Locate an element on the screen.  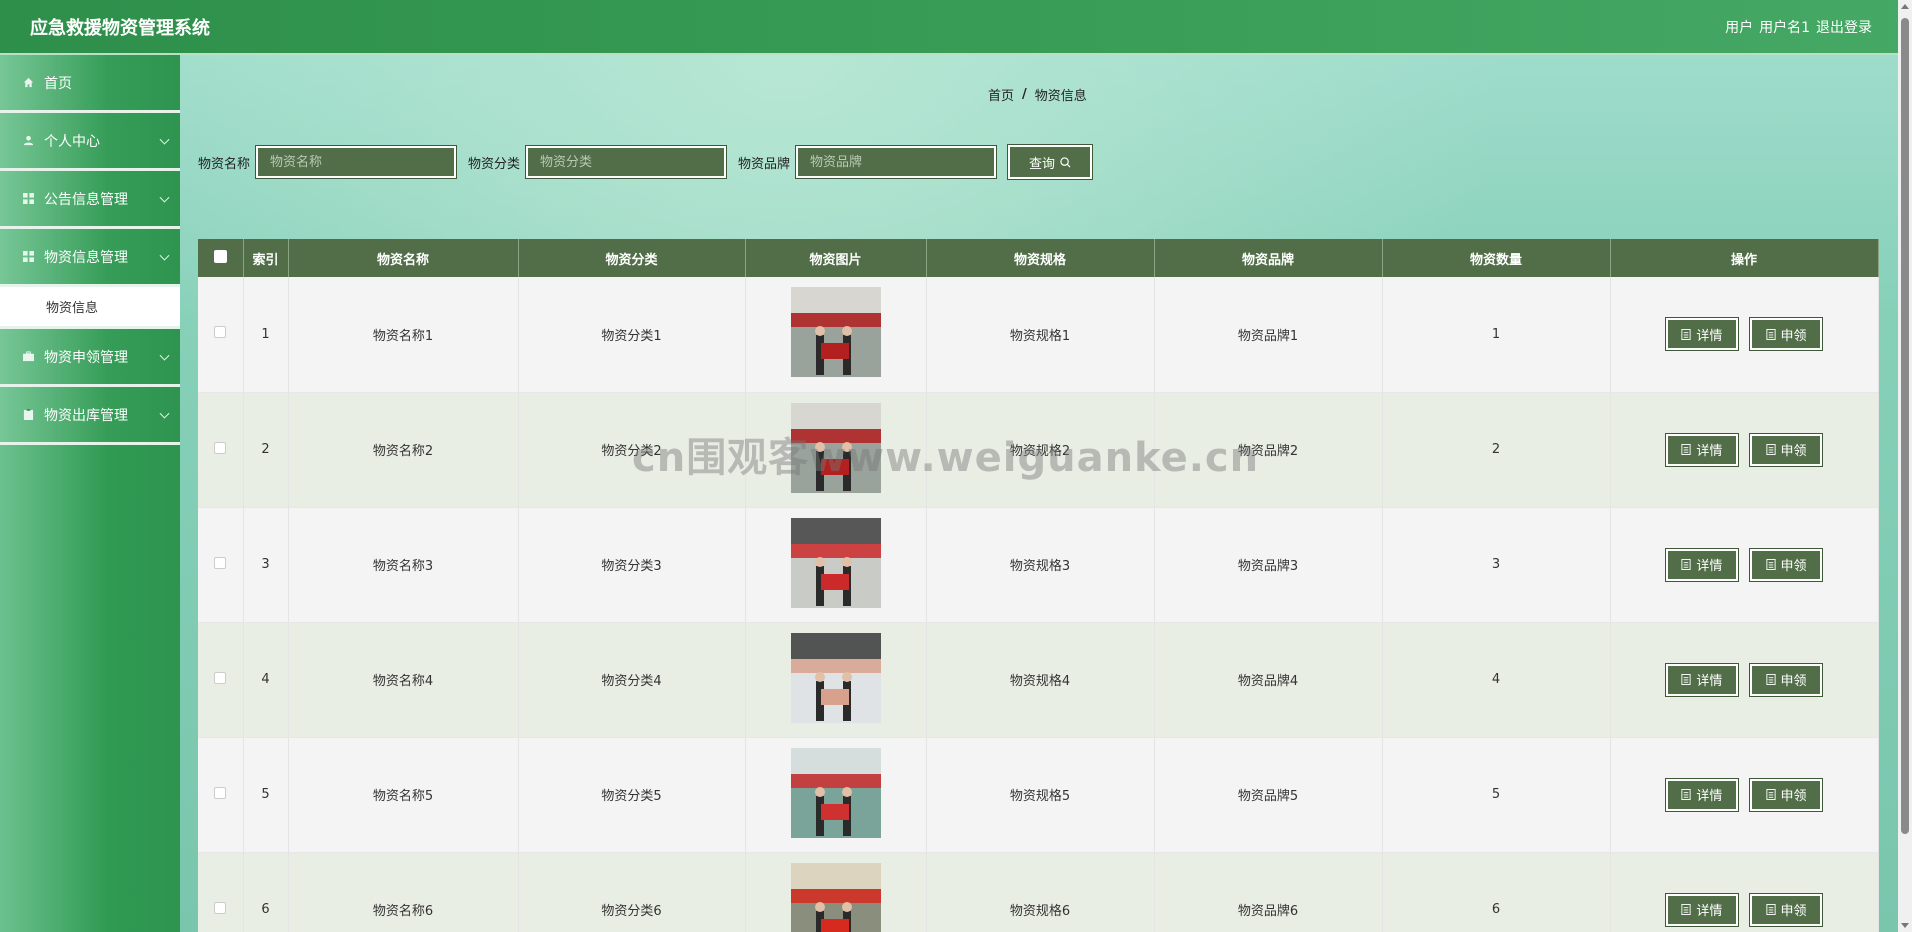
table-header-row: 索引 物资名称 物资分类 物资图片 物资规格 物资品牌 物资数量 操作 is located at coordinates (1038, 258).